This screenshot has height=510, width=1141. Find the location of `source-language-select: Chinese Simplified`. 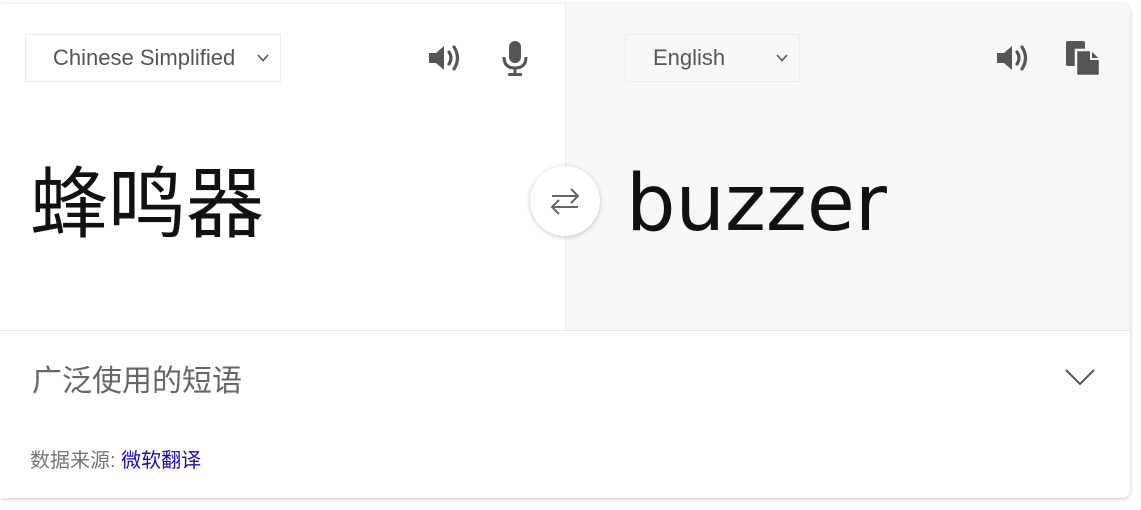

source-language-select: Chinese Simplified is located at coordinates (153, 58).